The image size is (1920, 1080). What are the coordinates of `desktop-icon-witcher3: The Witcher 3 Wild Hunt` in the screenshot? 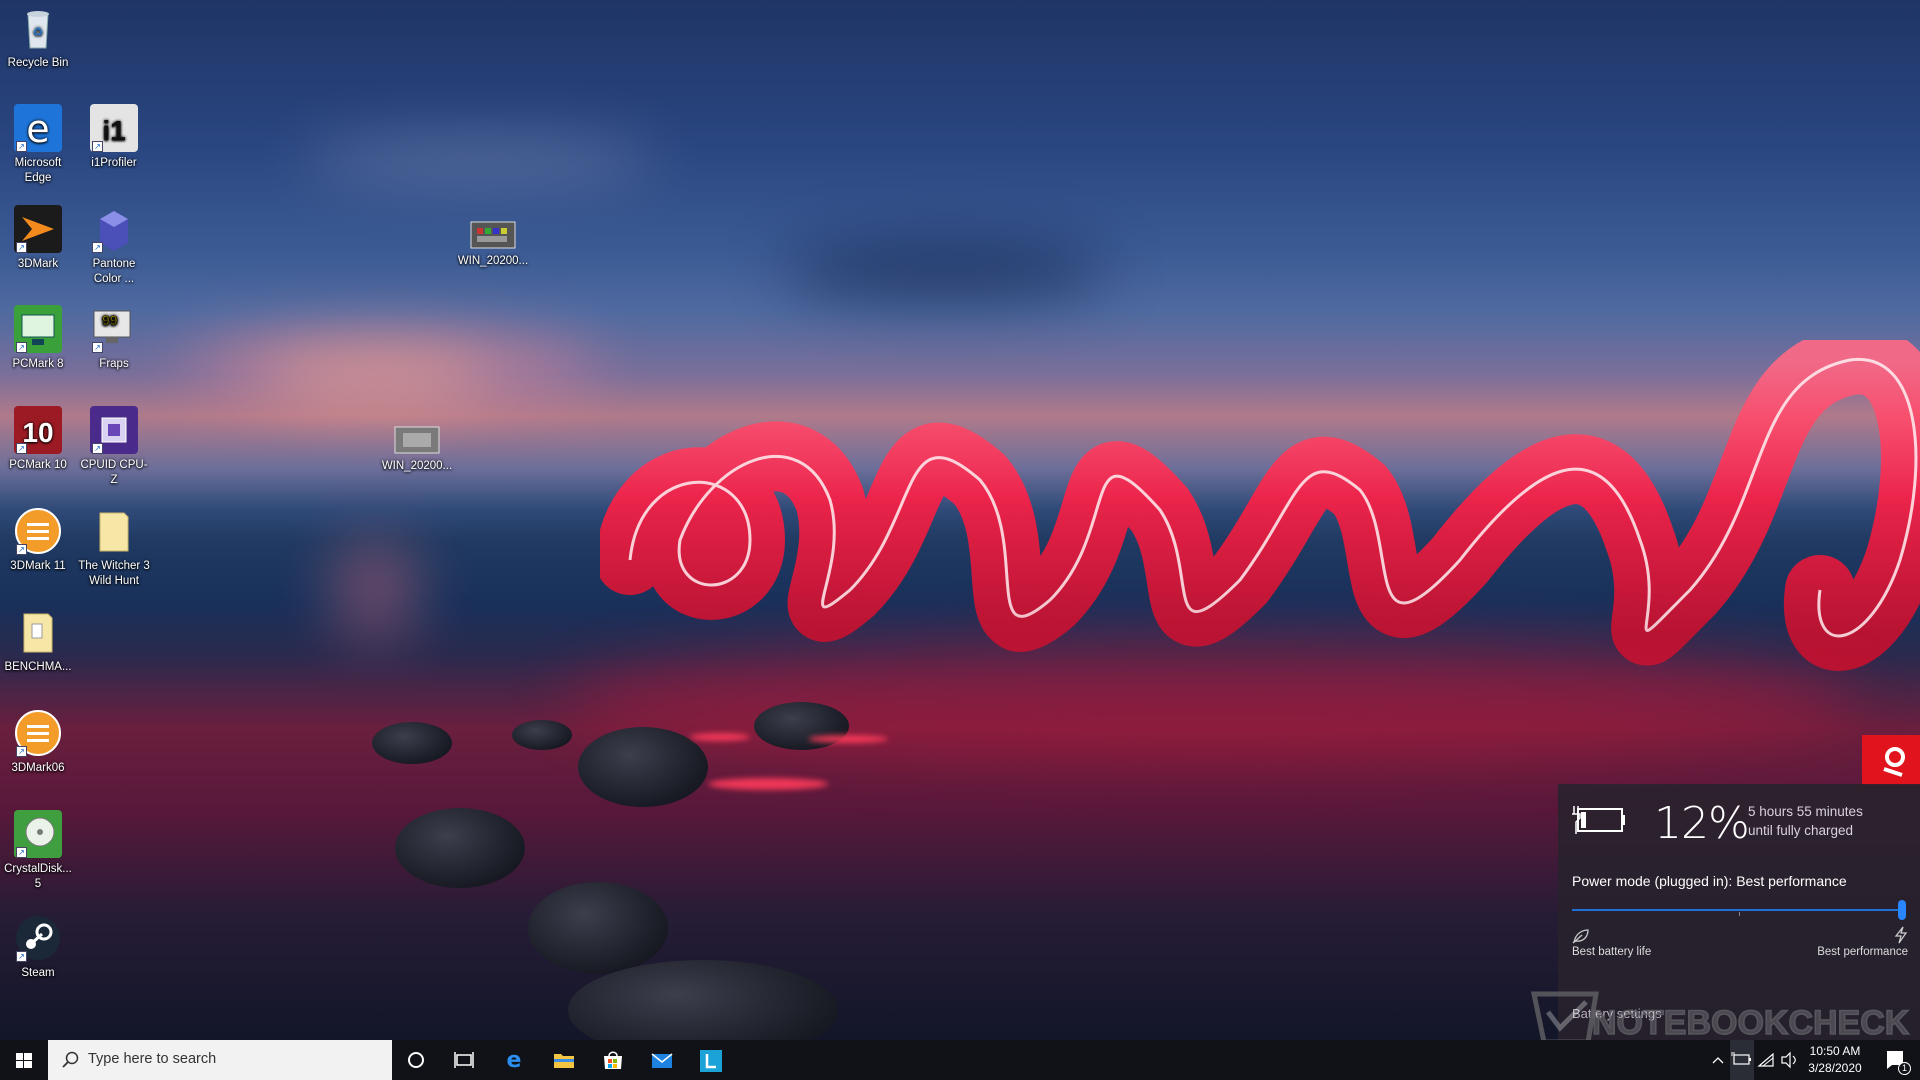 It's located at (114, 548).